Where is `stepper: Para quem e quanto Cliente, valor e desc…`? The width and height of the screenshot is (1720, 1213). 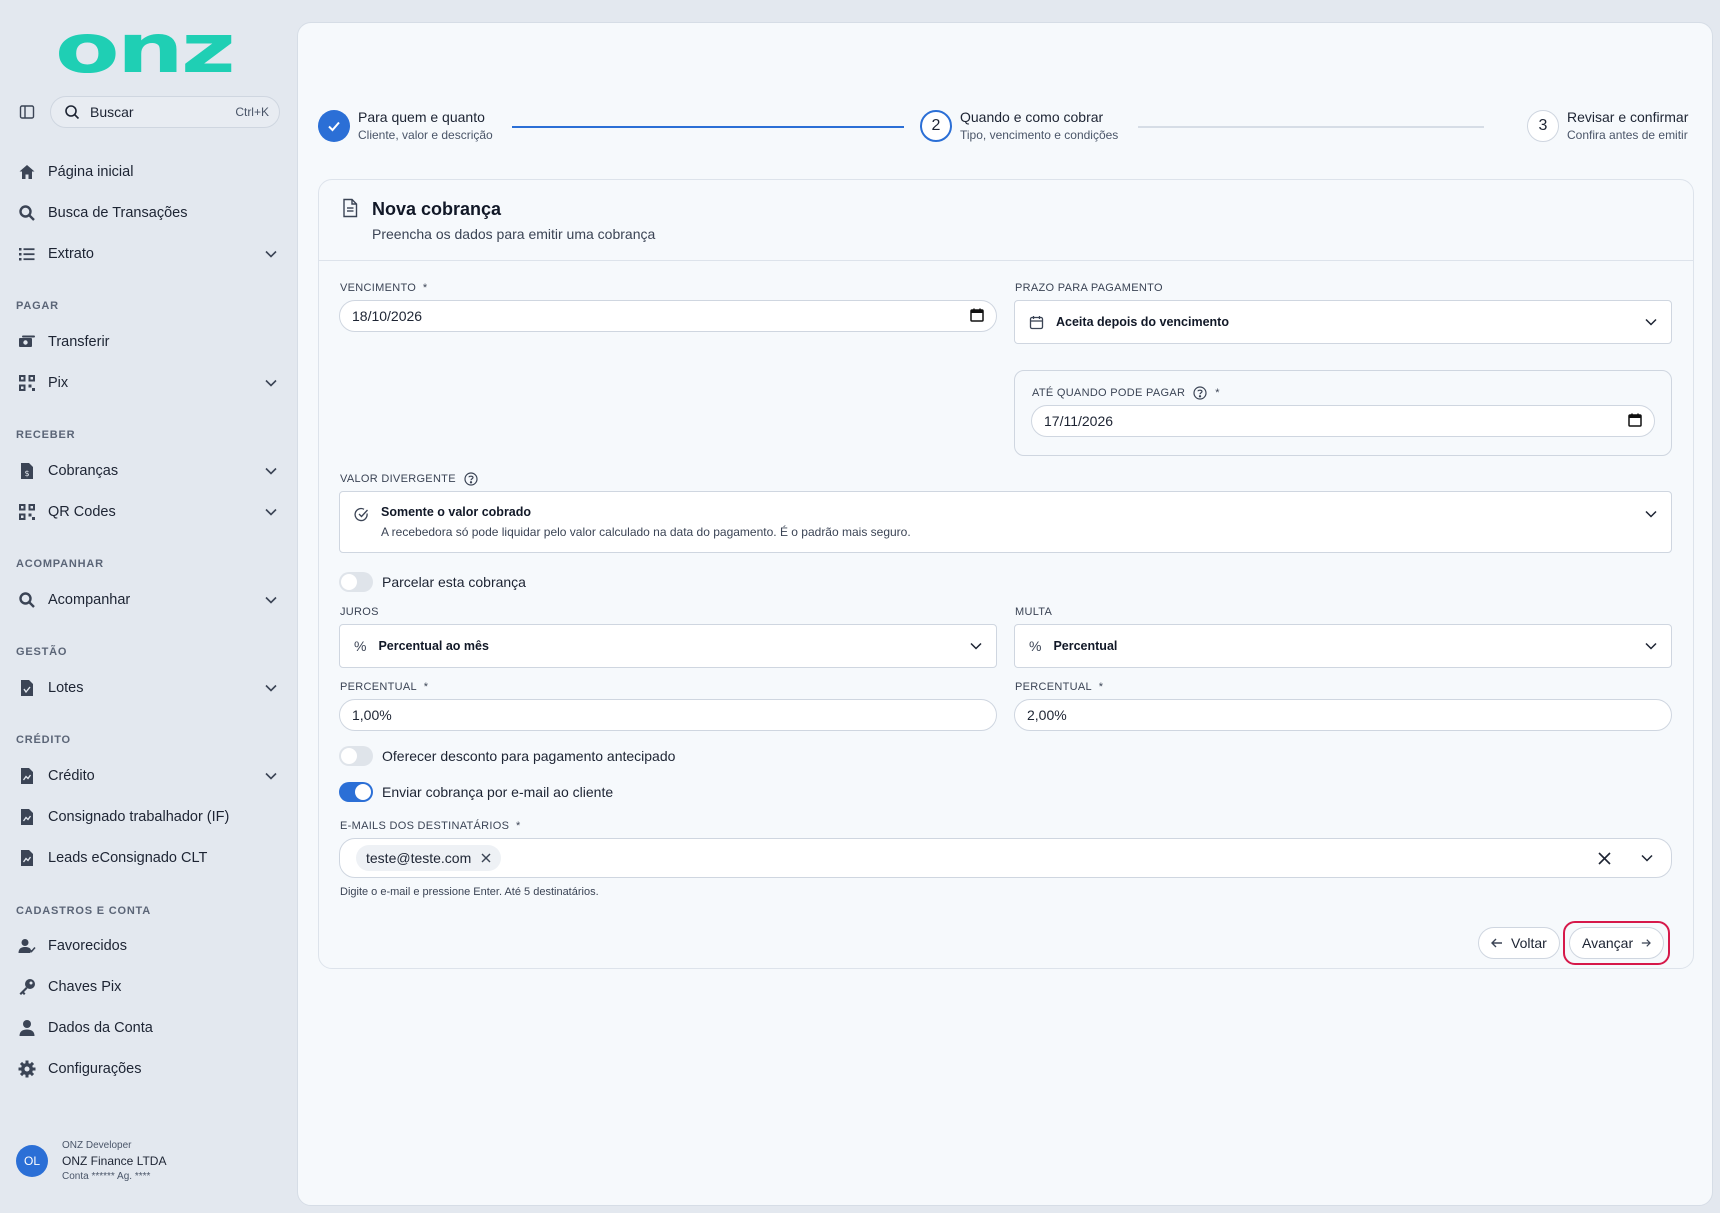 stepper: Para quem e quanto Cliente, valor e desc… is located at coordinates (1005, 129).